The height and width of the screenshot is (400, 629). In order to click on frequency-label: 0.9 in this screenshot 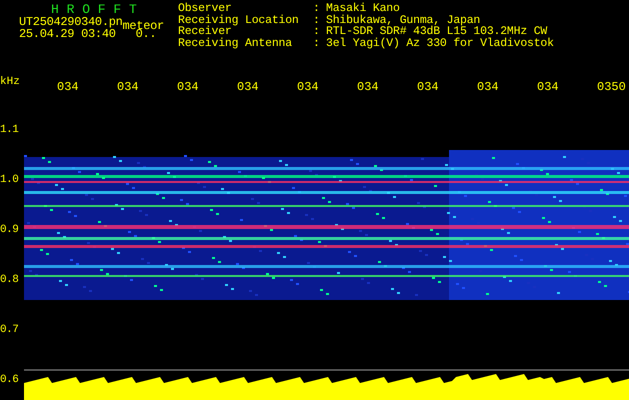, I will do `click(9, 230)`.